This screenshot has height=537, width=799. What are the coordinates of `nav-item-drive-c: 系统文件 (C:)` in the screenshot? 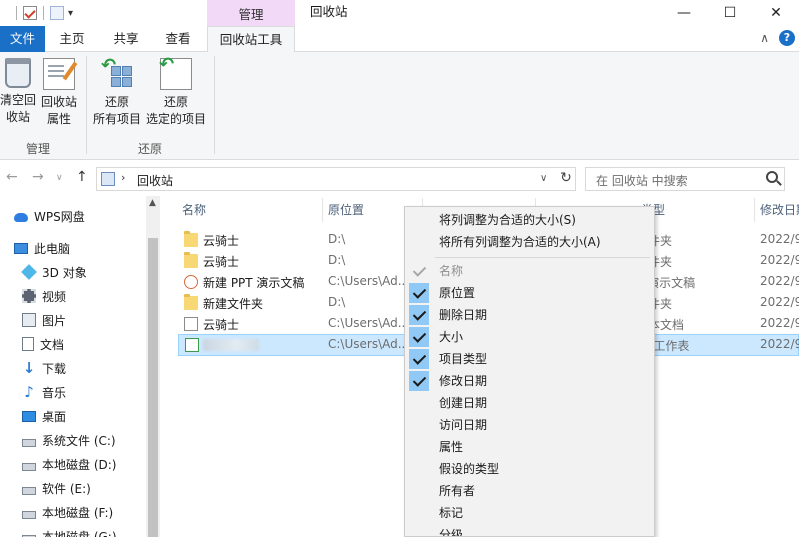 It's located at (69, 440).